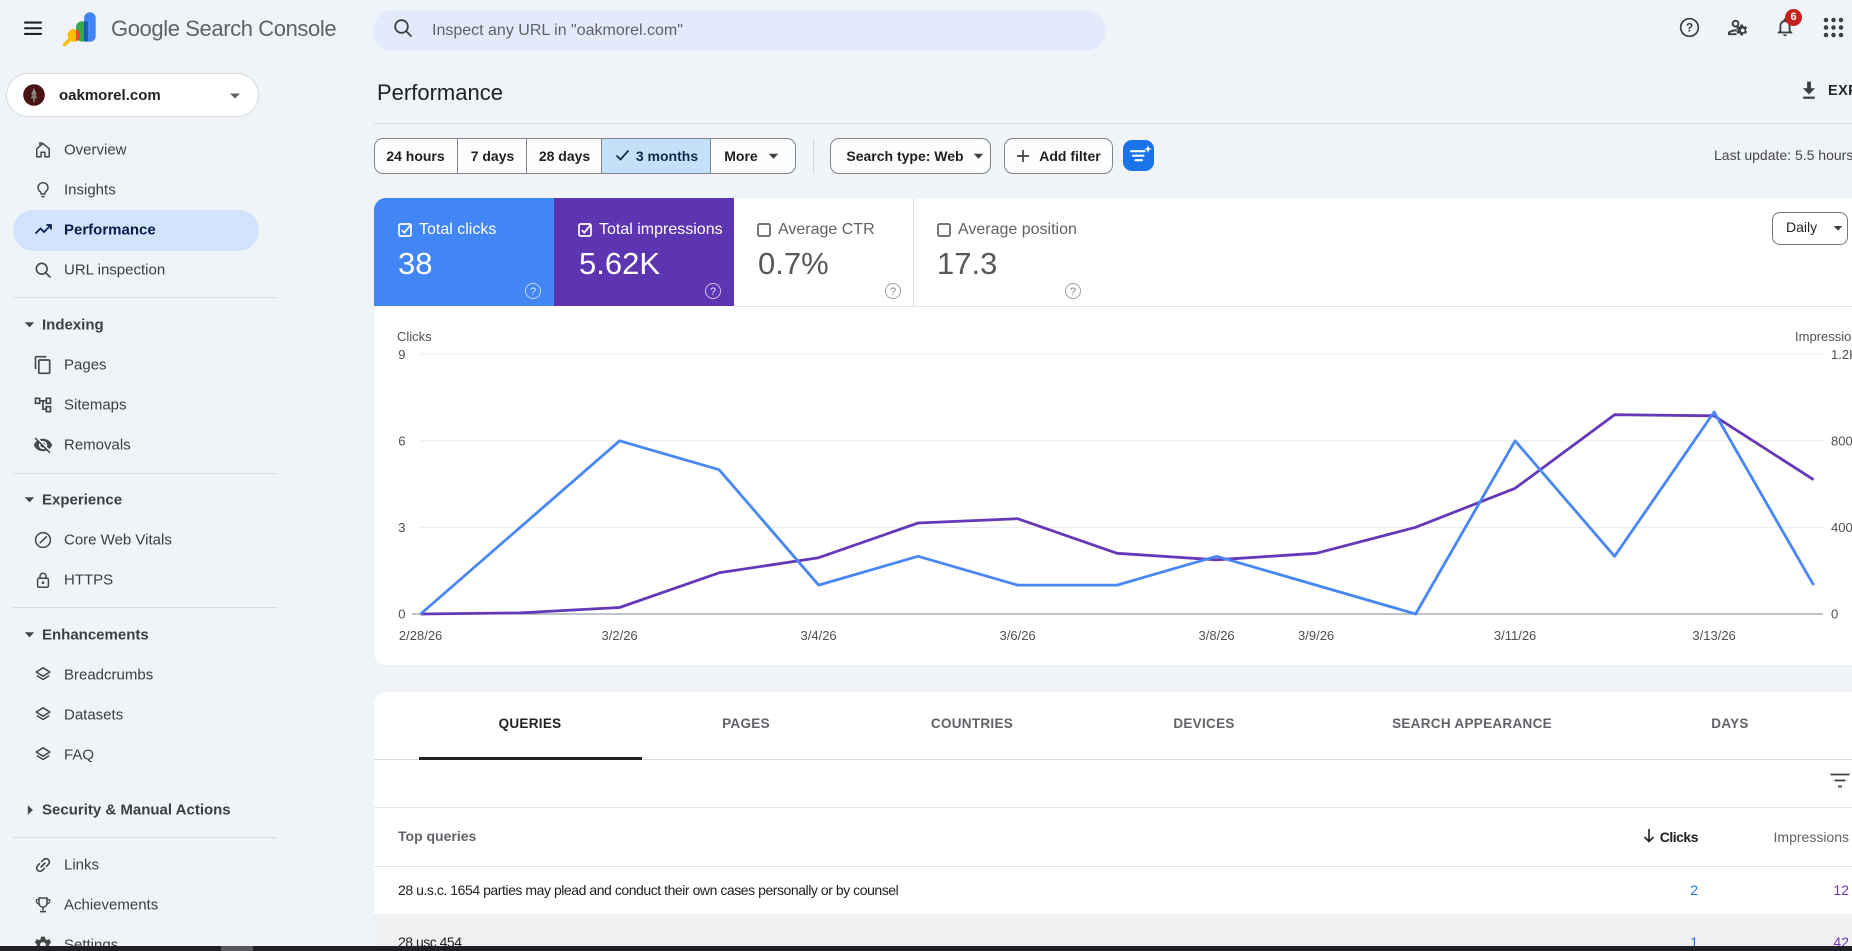 This screenshot has width=1852, height=951. What do you see at coordinates (1823, 336) in the screenshot?
I see `svg-text: Impressions` at bounding box center [1823, 336].